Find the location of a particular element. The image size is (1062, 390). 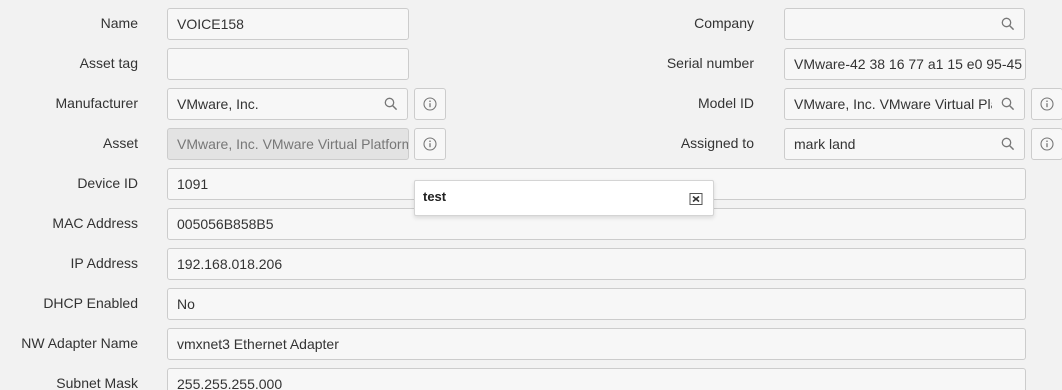

company-search-button is located at coordinates (1008, 24).